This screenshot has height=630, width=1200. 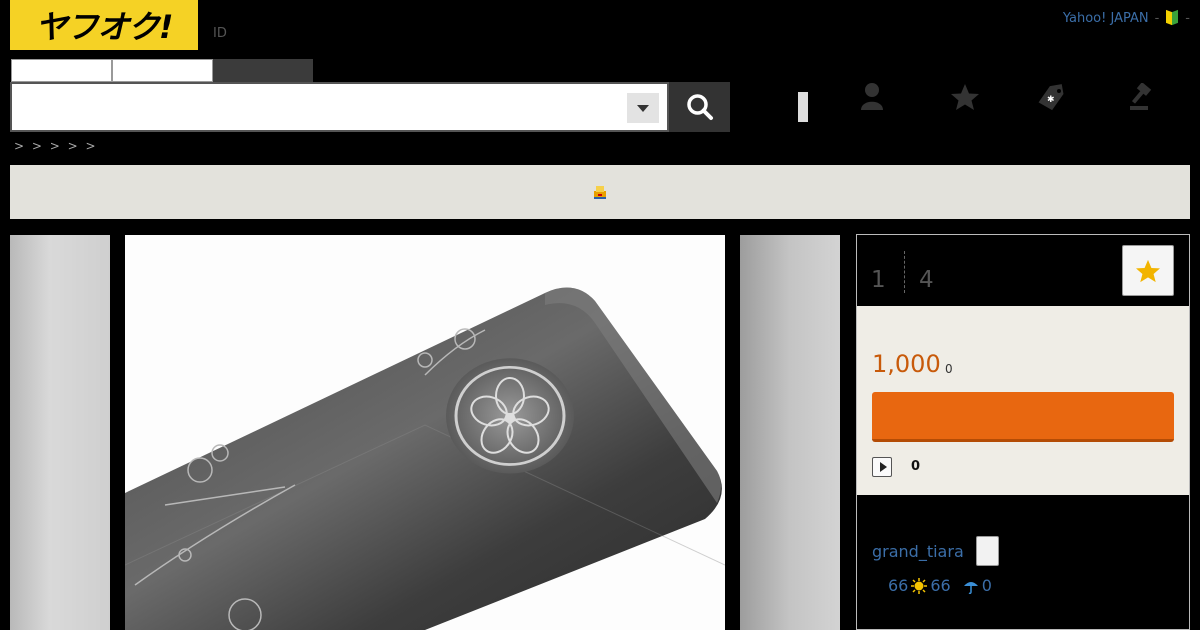 What do you see at coordinates (949, 369) in the screenshot?
I see `price-tax-note: 0` at bounding box center [949, 369].